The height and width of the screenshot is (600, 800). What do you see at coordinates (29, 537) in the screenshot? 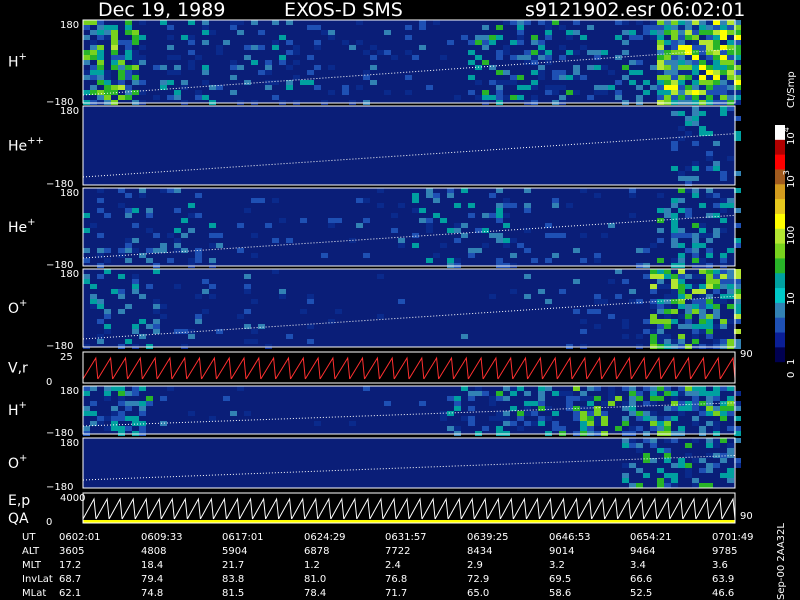
I see `footer-row-label: UT` at bounding box center [29, 537].